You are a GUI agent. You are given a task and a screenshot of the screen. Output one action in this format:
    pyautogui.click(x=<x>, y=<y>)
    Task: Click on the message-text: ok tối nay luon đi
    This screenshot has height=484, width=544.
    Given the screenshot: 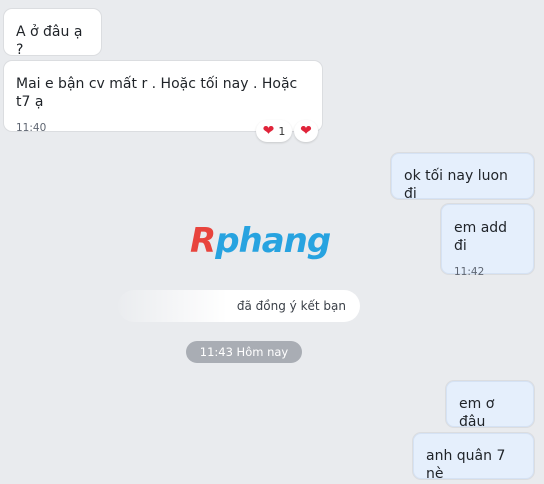 What is the action you would take?
    pyautogui.click(x=456, y=185)
    